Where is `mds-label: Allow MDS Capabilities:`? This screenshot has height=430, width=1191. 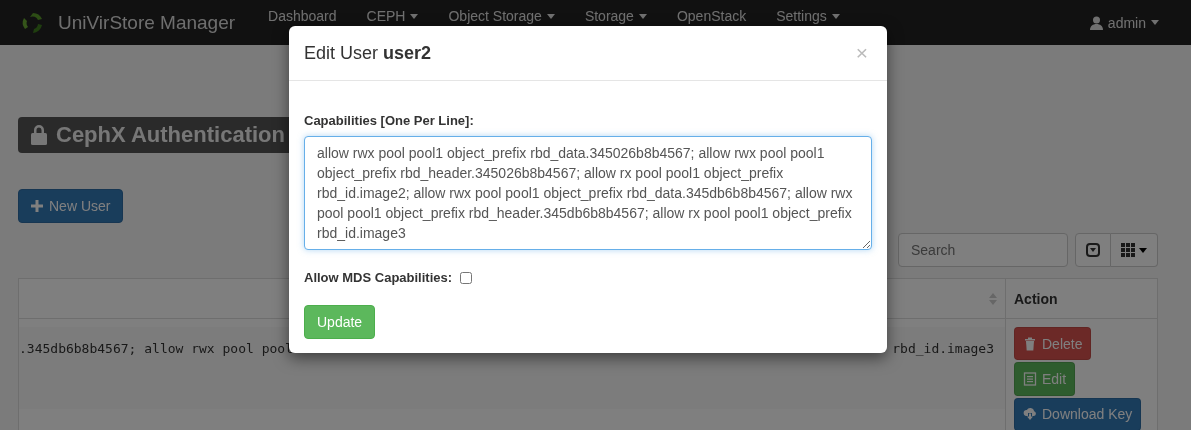 mds-label: Allow MDS Capabilities: is located at coordinates (378, 277).